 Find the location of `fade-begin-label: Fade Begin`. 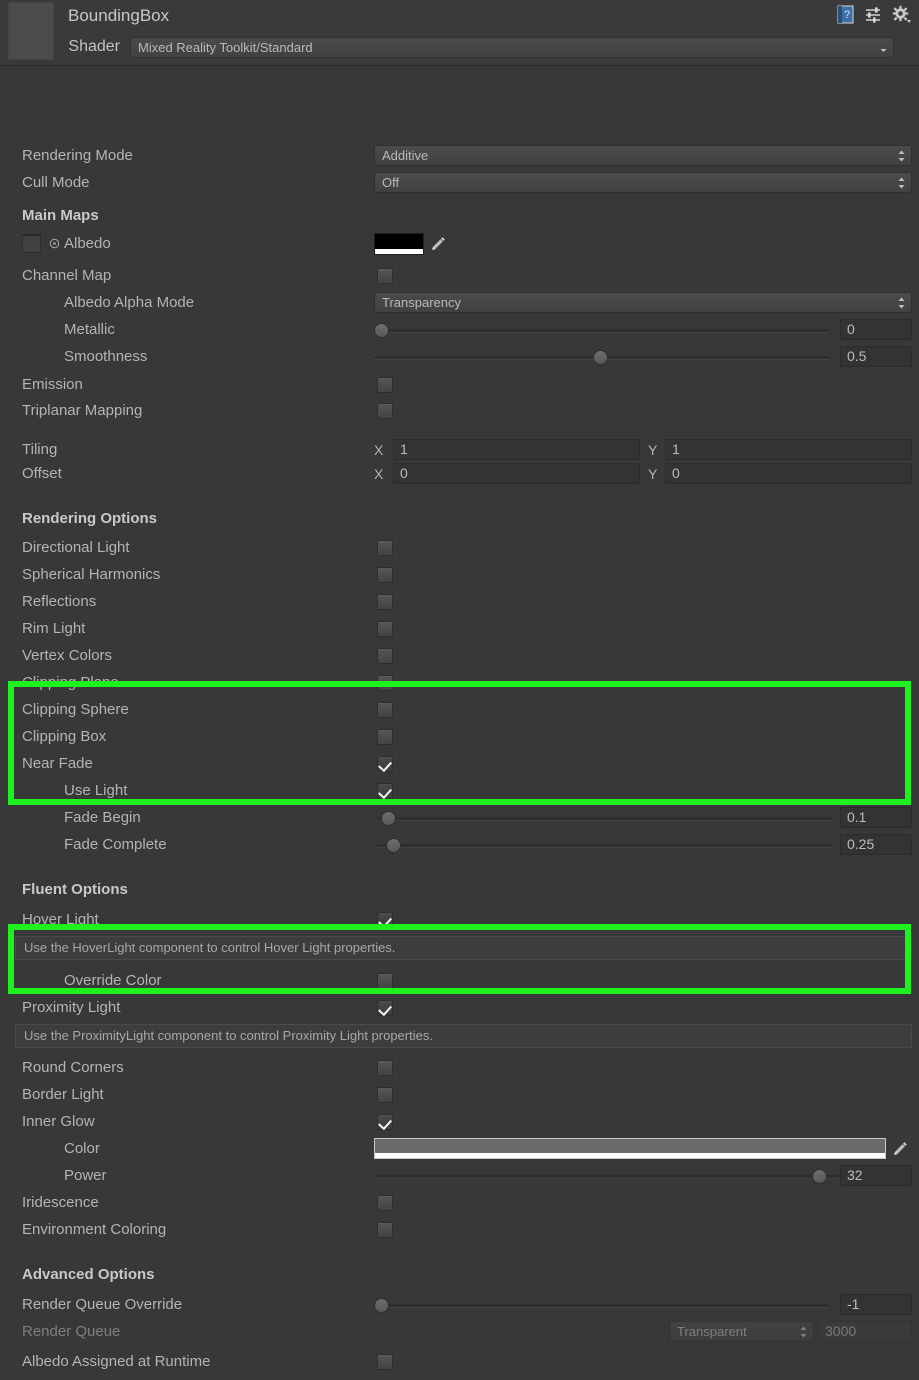

fade-begin-label: Fade Begin is located at coordinates (102, 817).